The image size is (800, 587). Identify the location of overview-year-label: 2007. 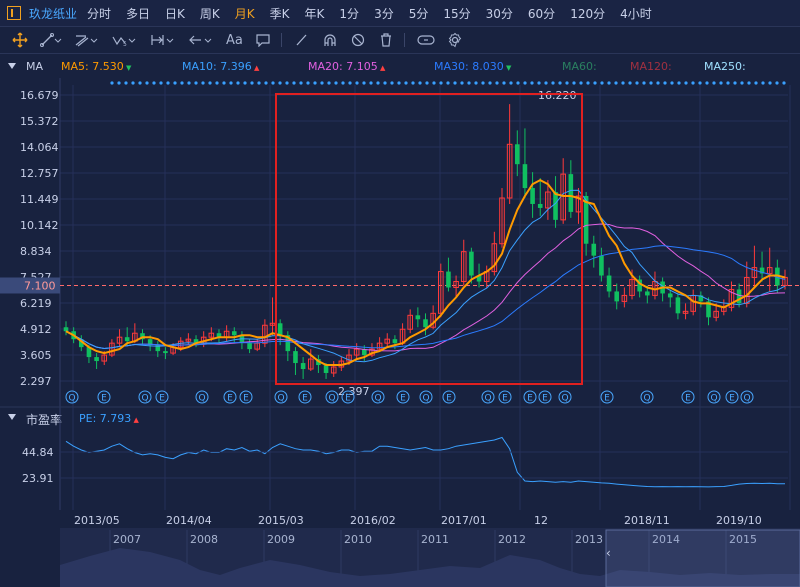
(127, 539).